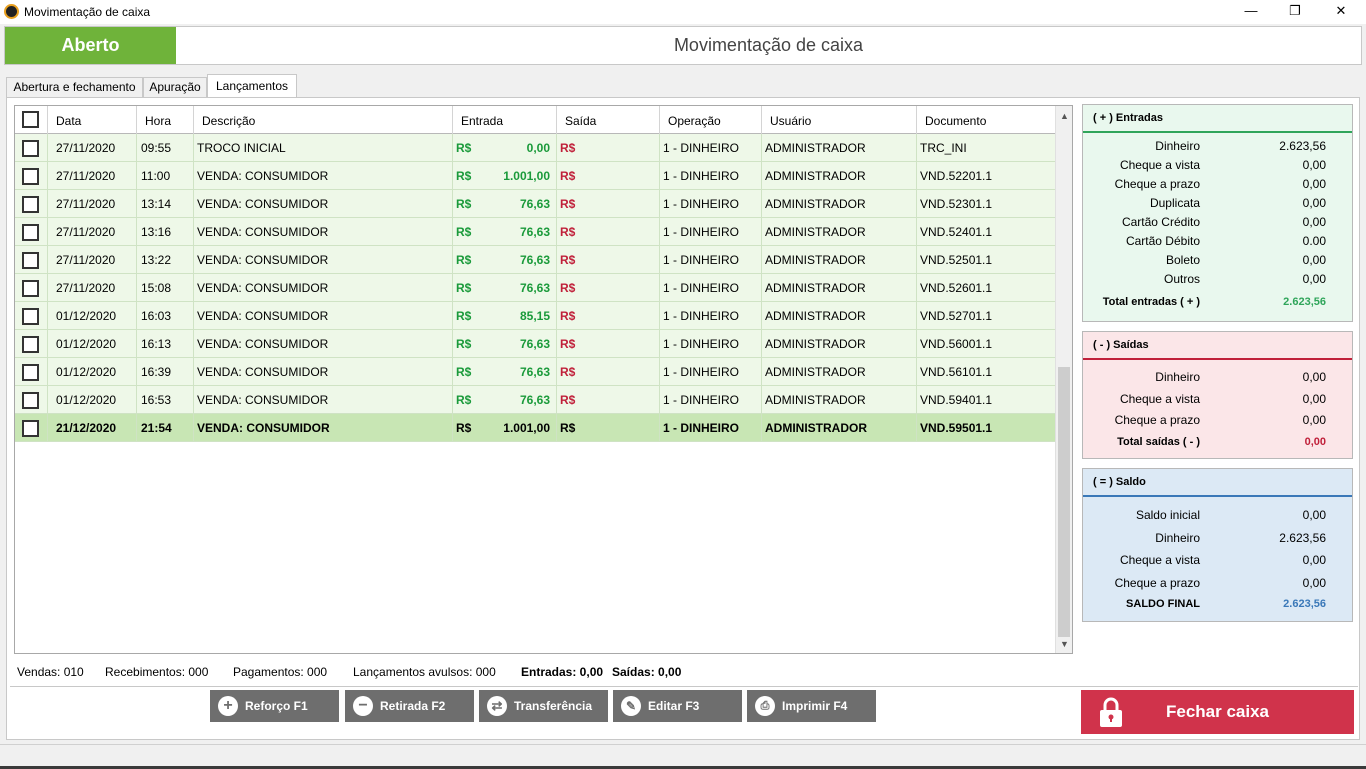  What do you see at coordinates (323, 120) in the screenshot?
I see `column-header-descricao: Descrição` at bounding box center [323, 120].